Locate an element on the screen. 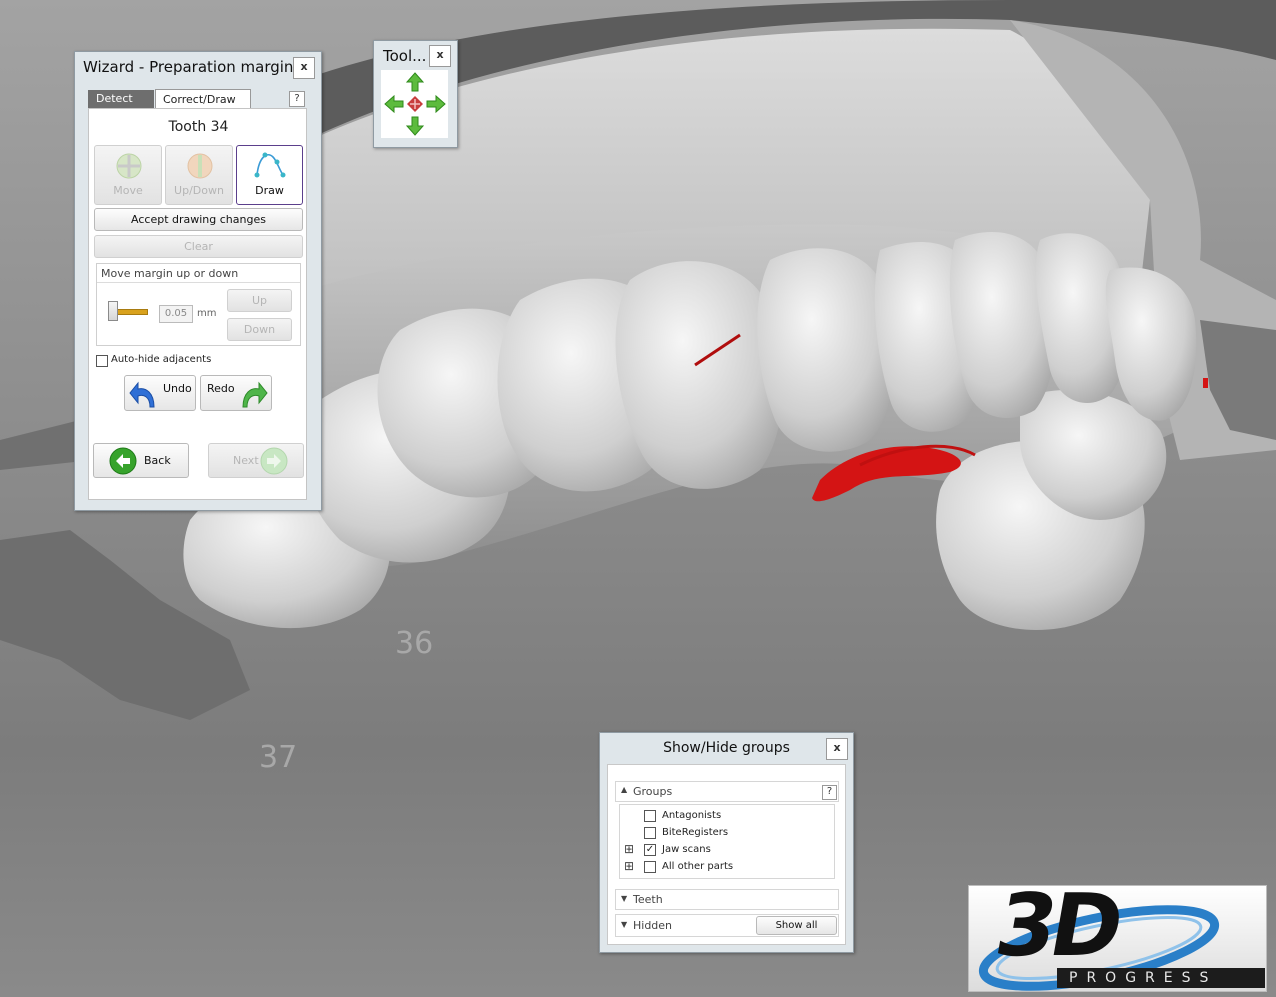  group-divider is located at coordinates (198, 282).